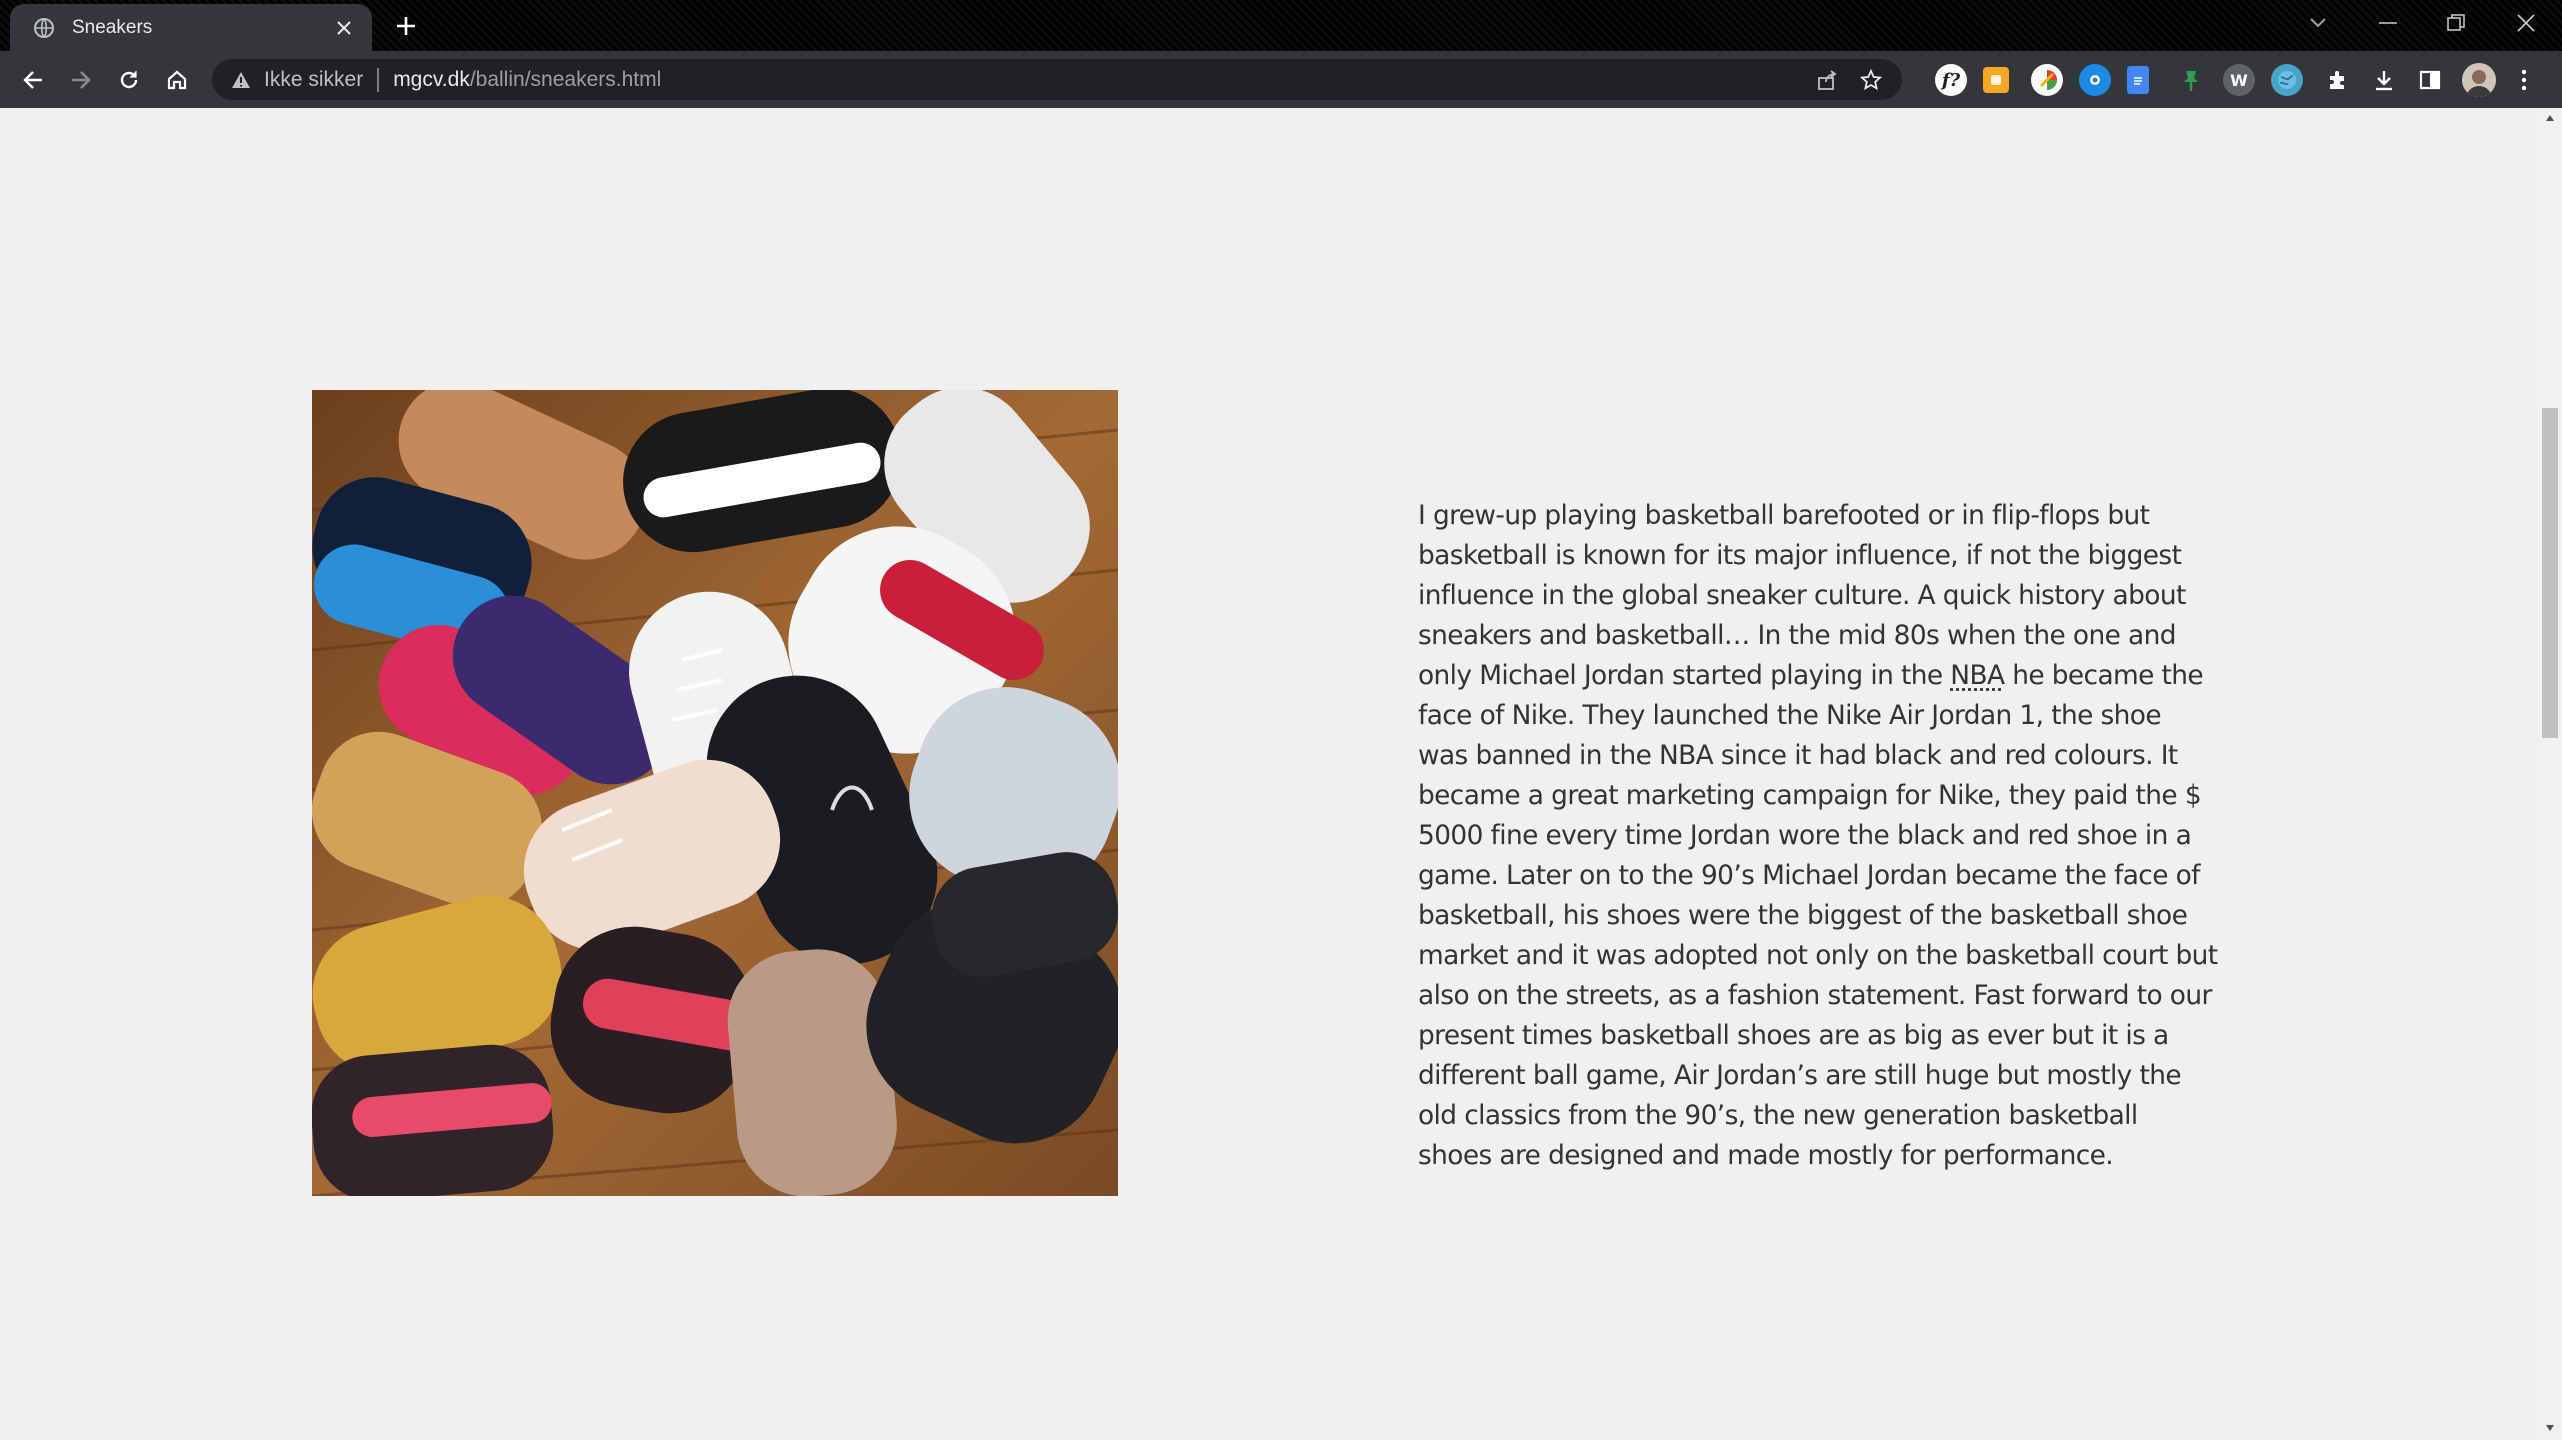  Describe the element at coordinates (2095, 80) in the screenshot. I see `extension-circle-icon` at that location.